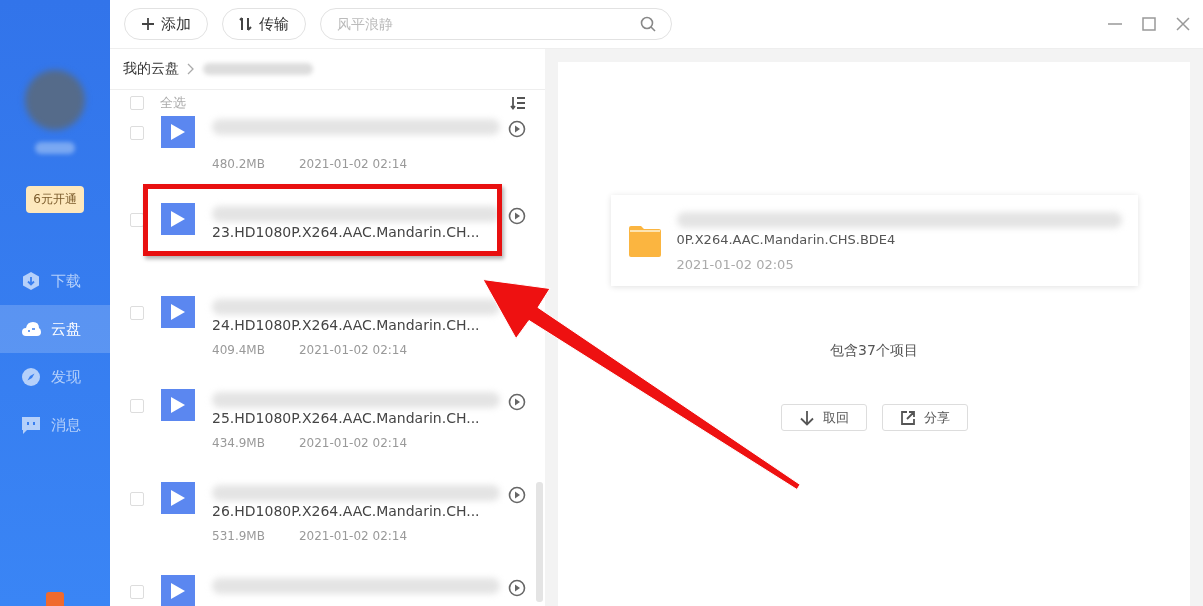  Describe the element at coordinates (823, 417) in the screenshot. I see `action-button: 取回` at that location.